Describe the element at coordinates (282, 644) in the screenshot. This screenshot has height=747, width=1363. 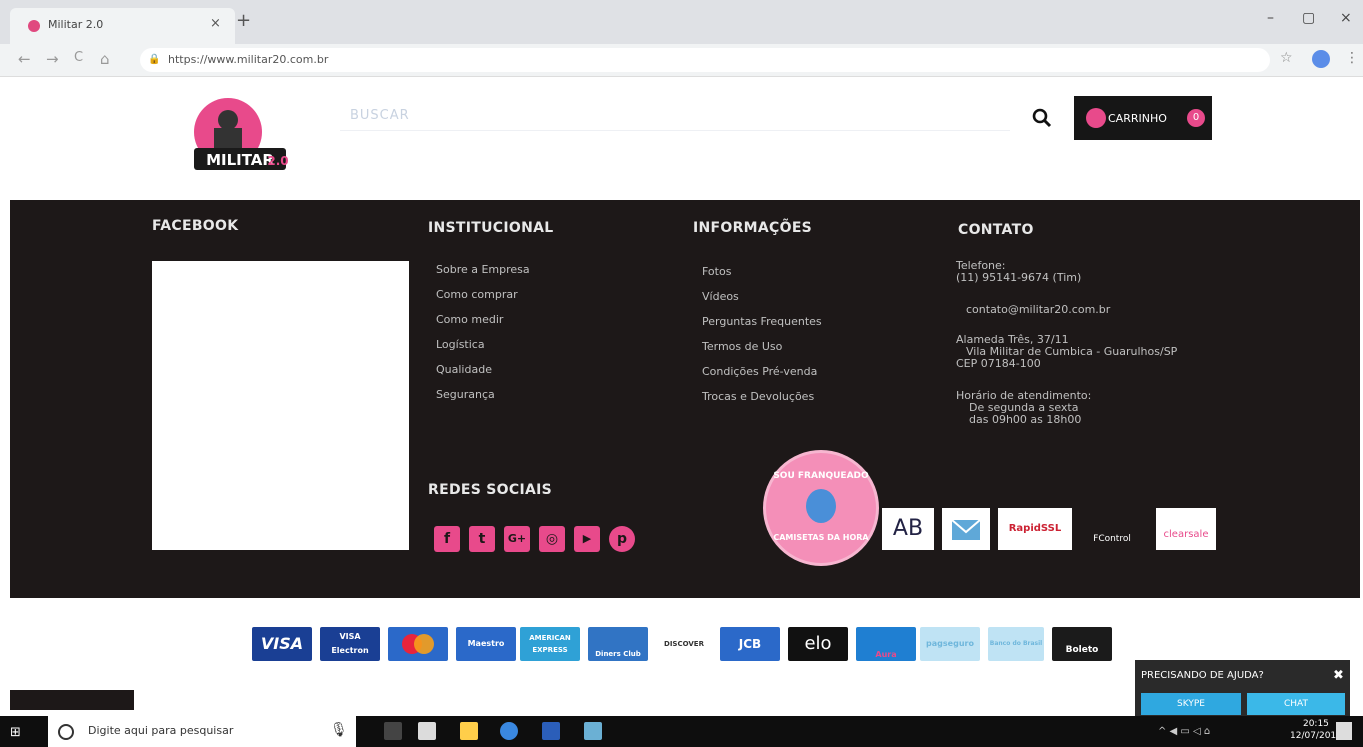
I see `payment-visa: VISA` at that location.